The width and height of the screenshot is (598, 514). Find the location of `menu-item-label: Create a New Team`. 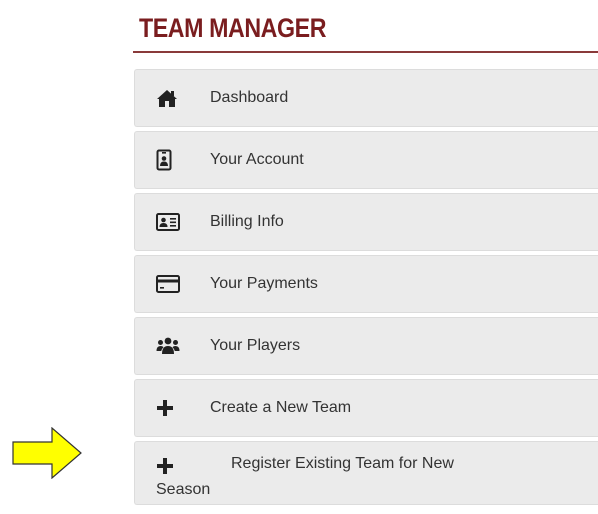

menu-item-label: Create a New Team is located at coordinates (281, 407).